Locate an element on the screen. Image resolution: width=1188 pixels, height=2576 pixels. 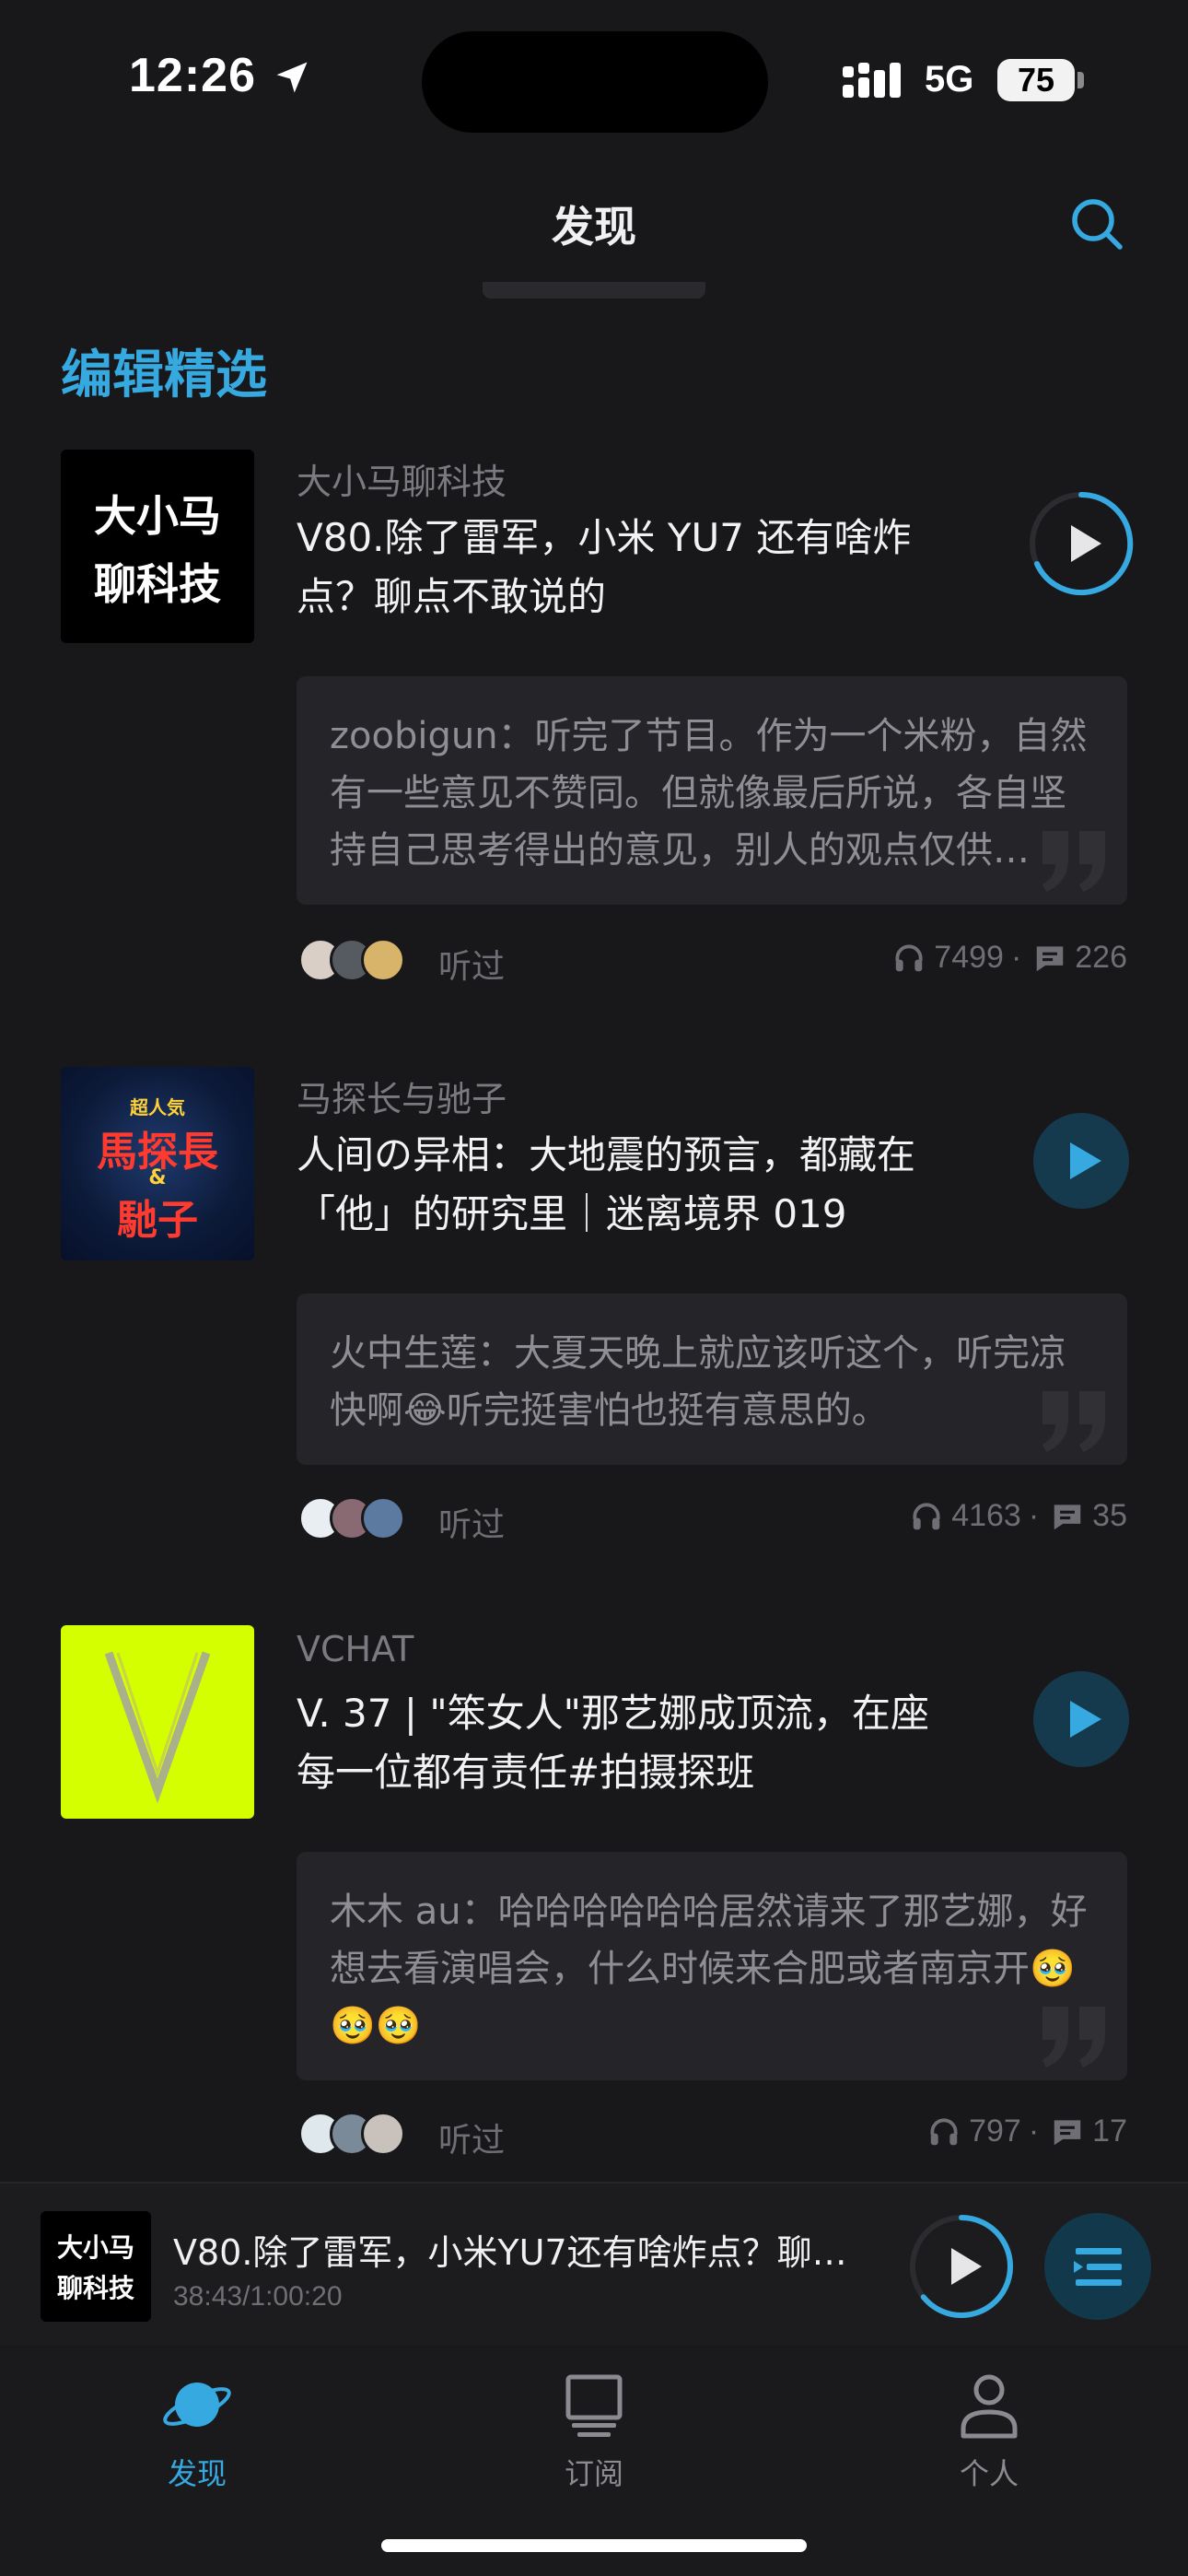
tab-label: 个人 is located at coordinates (989, 2473).